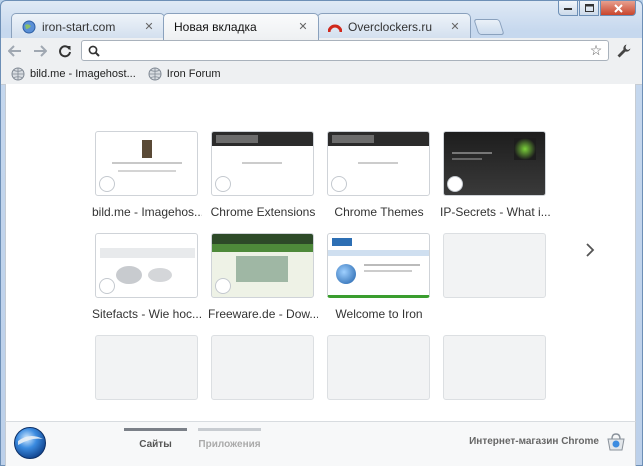 The width and height of the screenshot is (643, 466). I want to click on forward-arrow-icon, so click(40, 50).